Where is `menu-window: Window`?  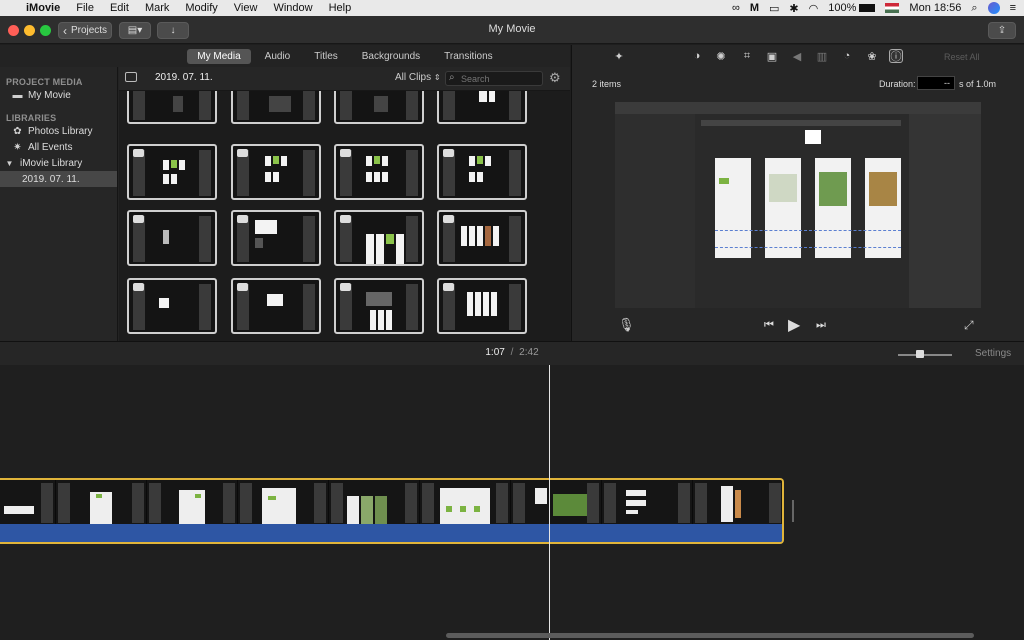 menu-window: Window is located at coordinates (292, 8).